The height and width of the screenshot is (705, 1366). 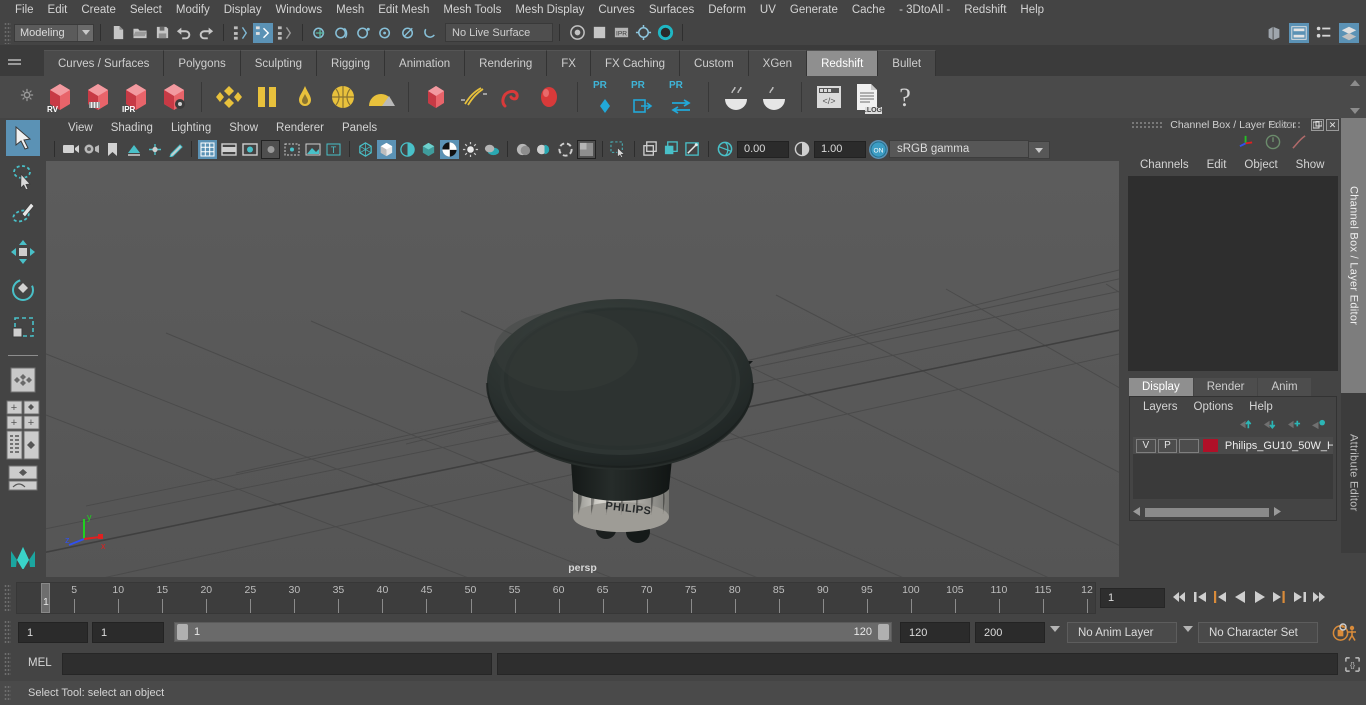 I want to click on redo-icon, so click(x=206, y=33).